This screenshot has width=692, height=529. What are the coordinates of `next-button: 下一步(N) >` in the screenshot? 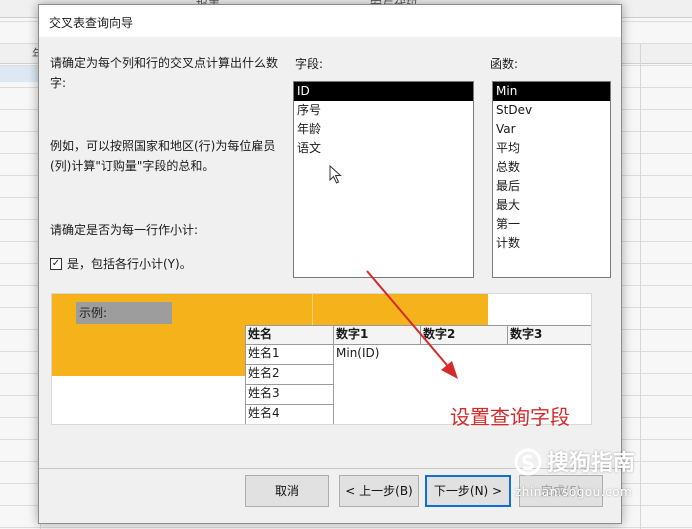 It's located at (468, 491).